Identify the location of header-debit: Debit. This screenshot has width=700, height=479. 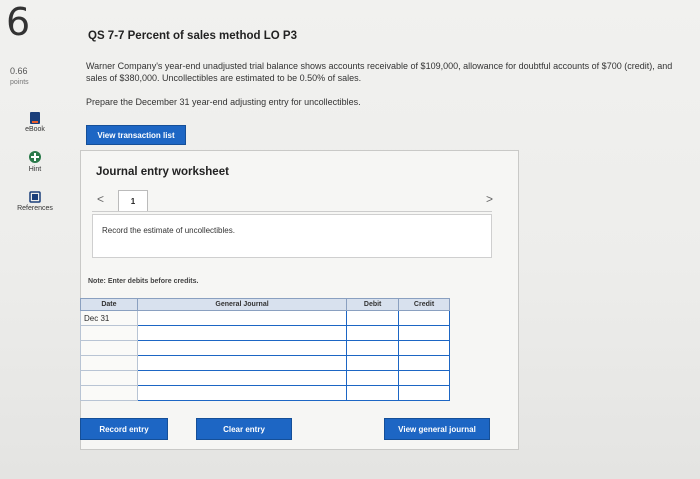
(373, 304).